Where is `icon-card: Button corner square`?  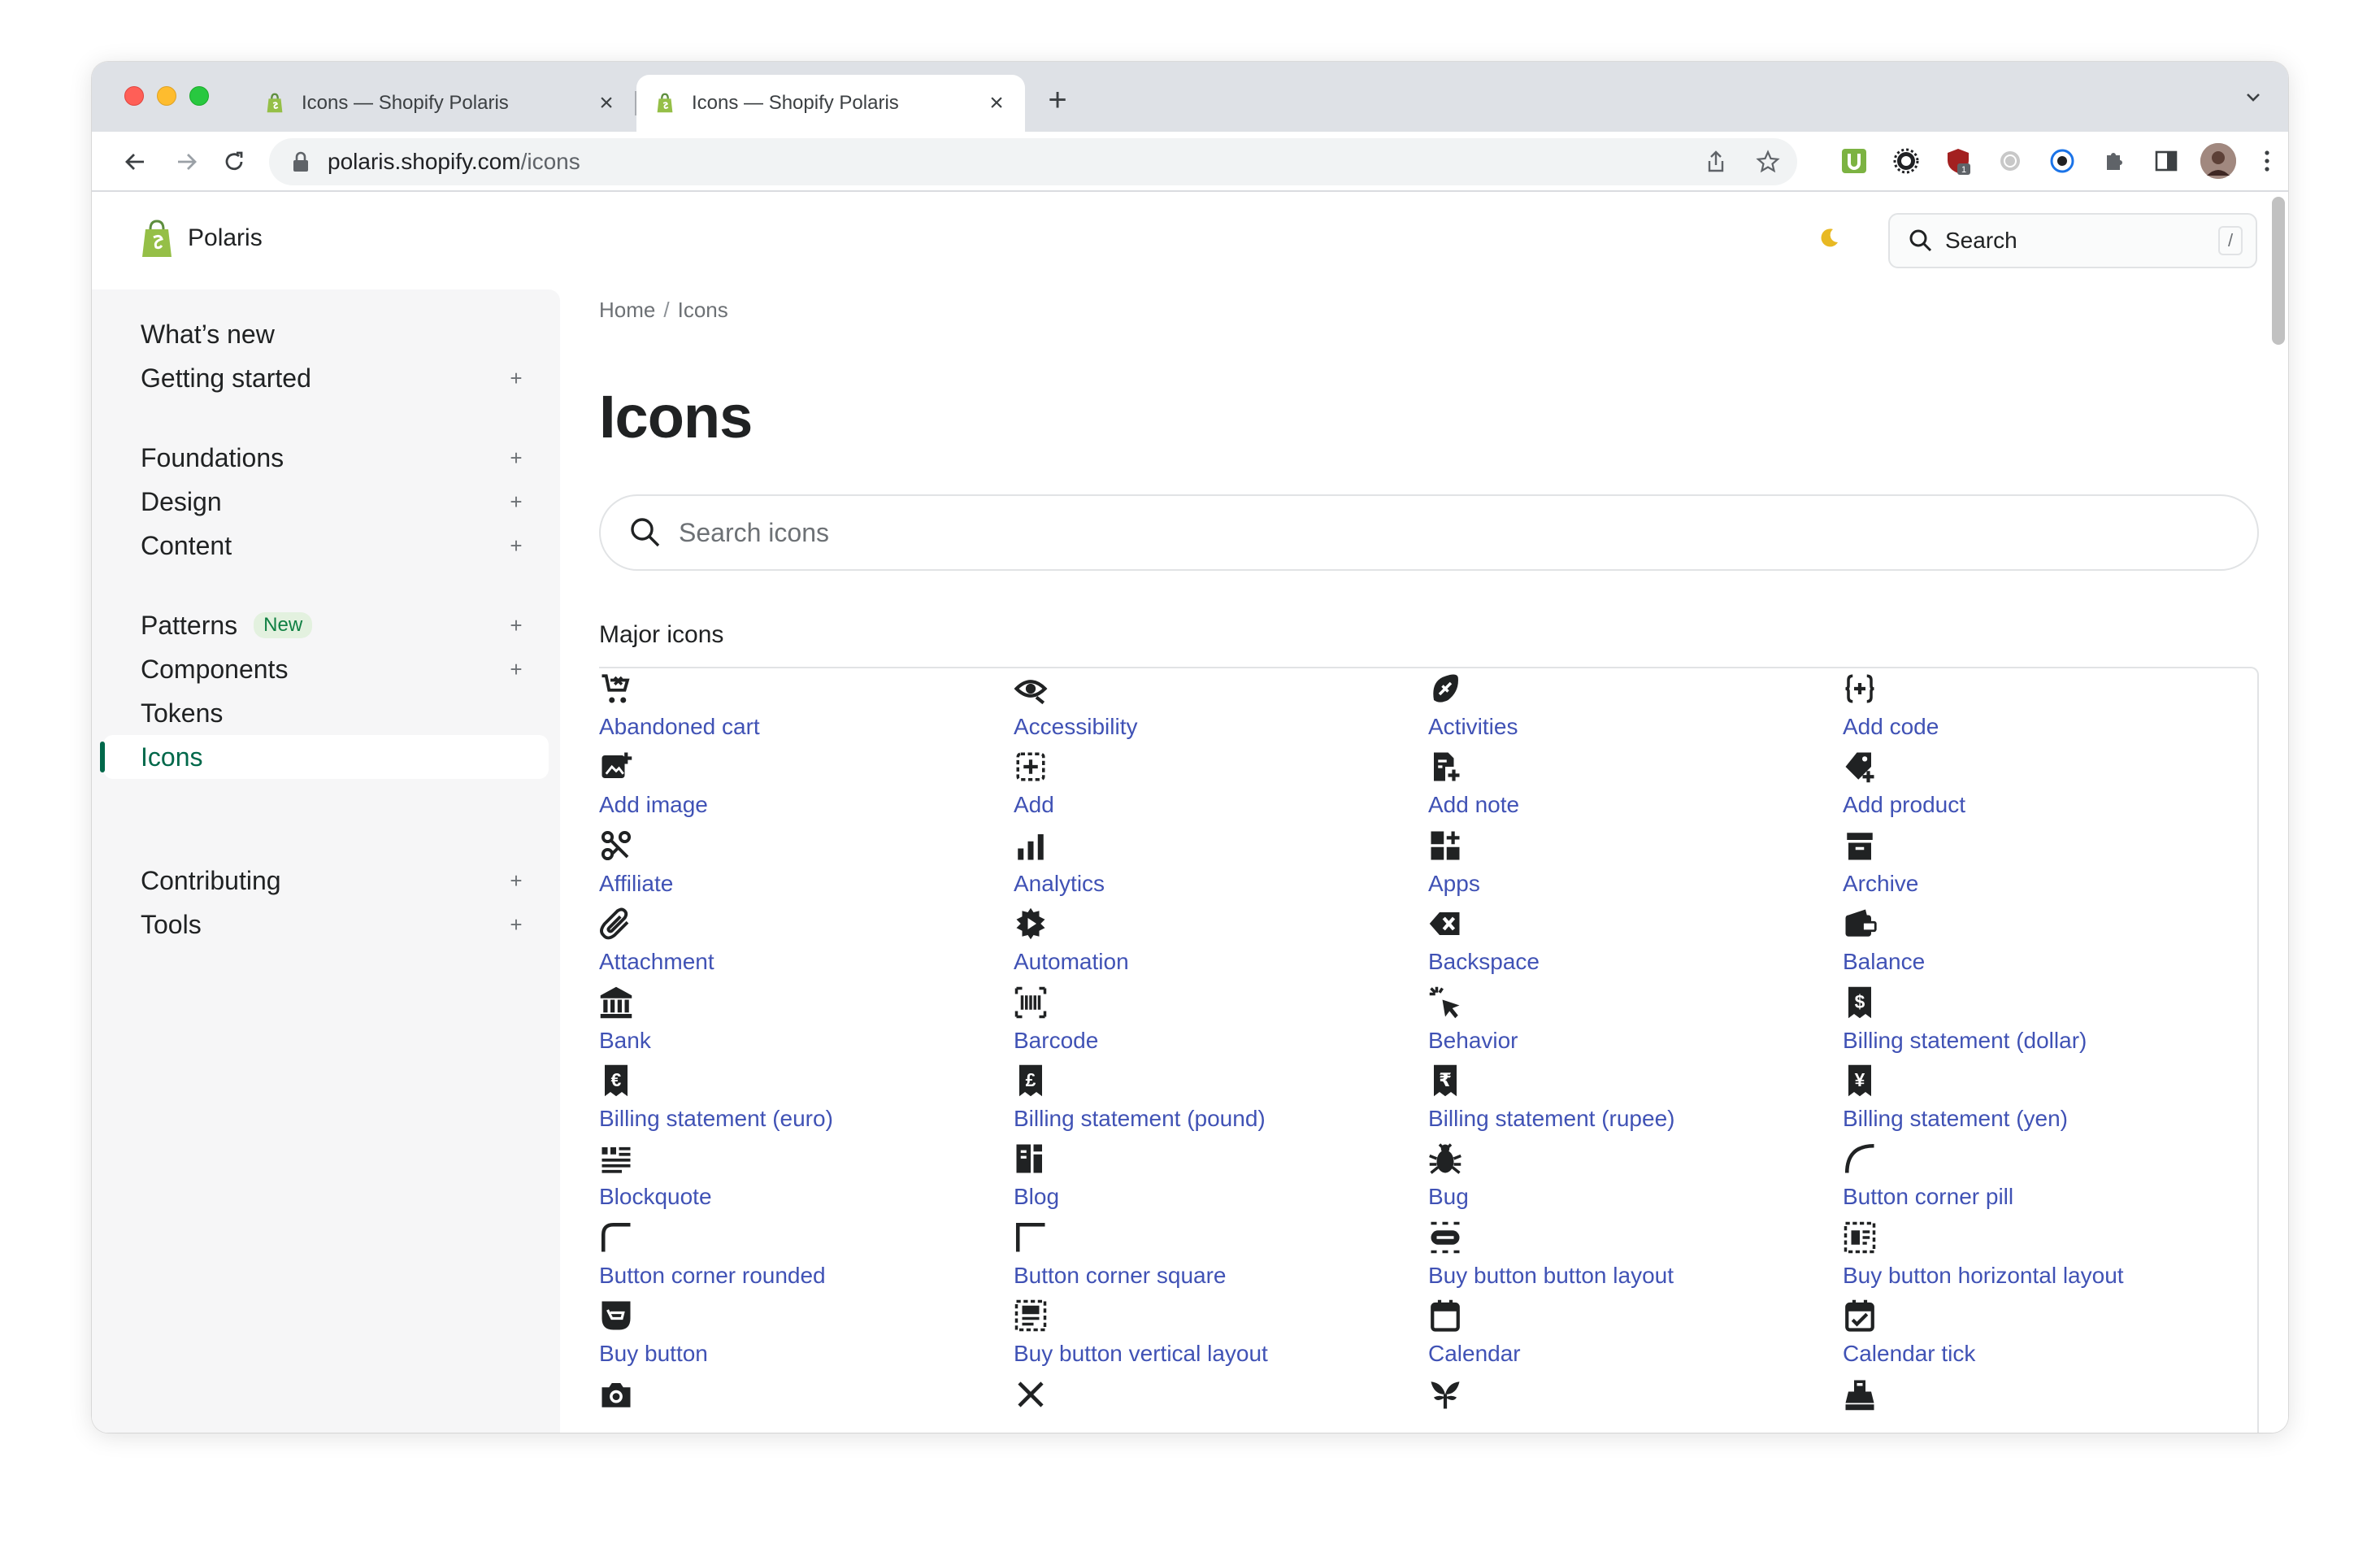 icon-card: Button corner square is located at coordinates (1221, 1259).